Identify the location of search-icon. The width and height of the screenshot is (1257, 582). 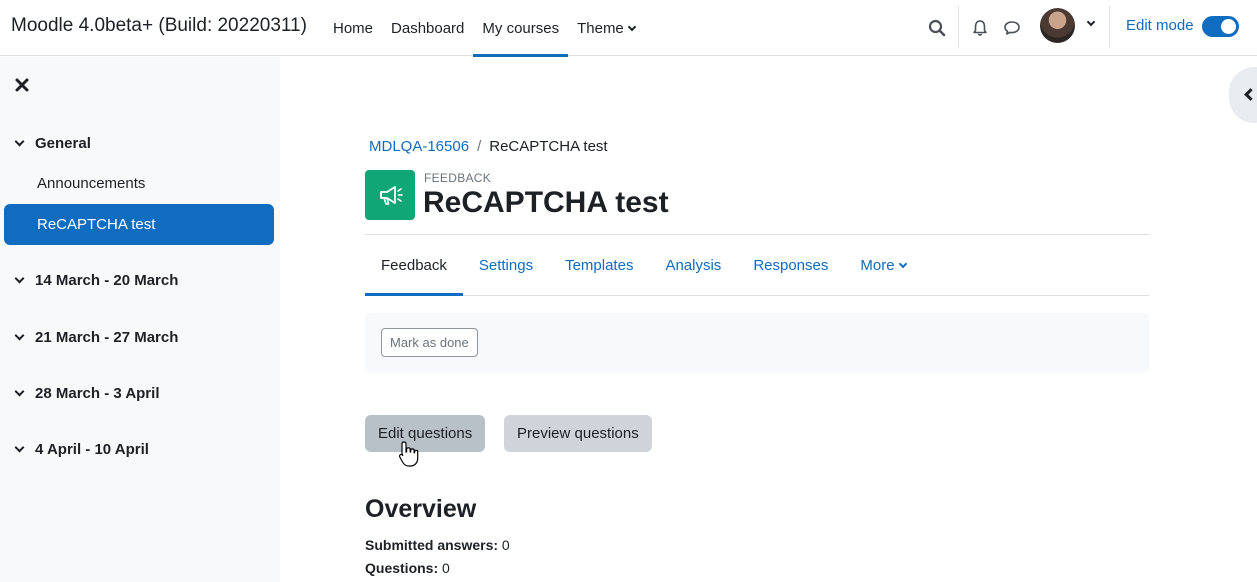
(937, 28).